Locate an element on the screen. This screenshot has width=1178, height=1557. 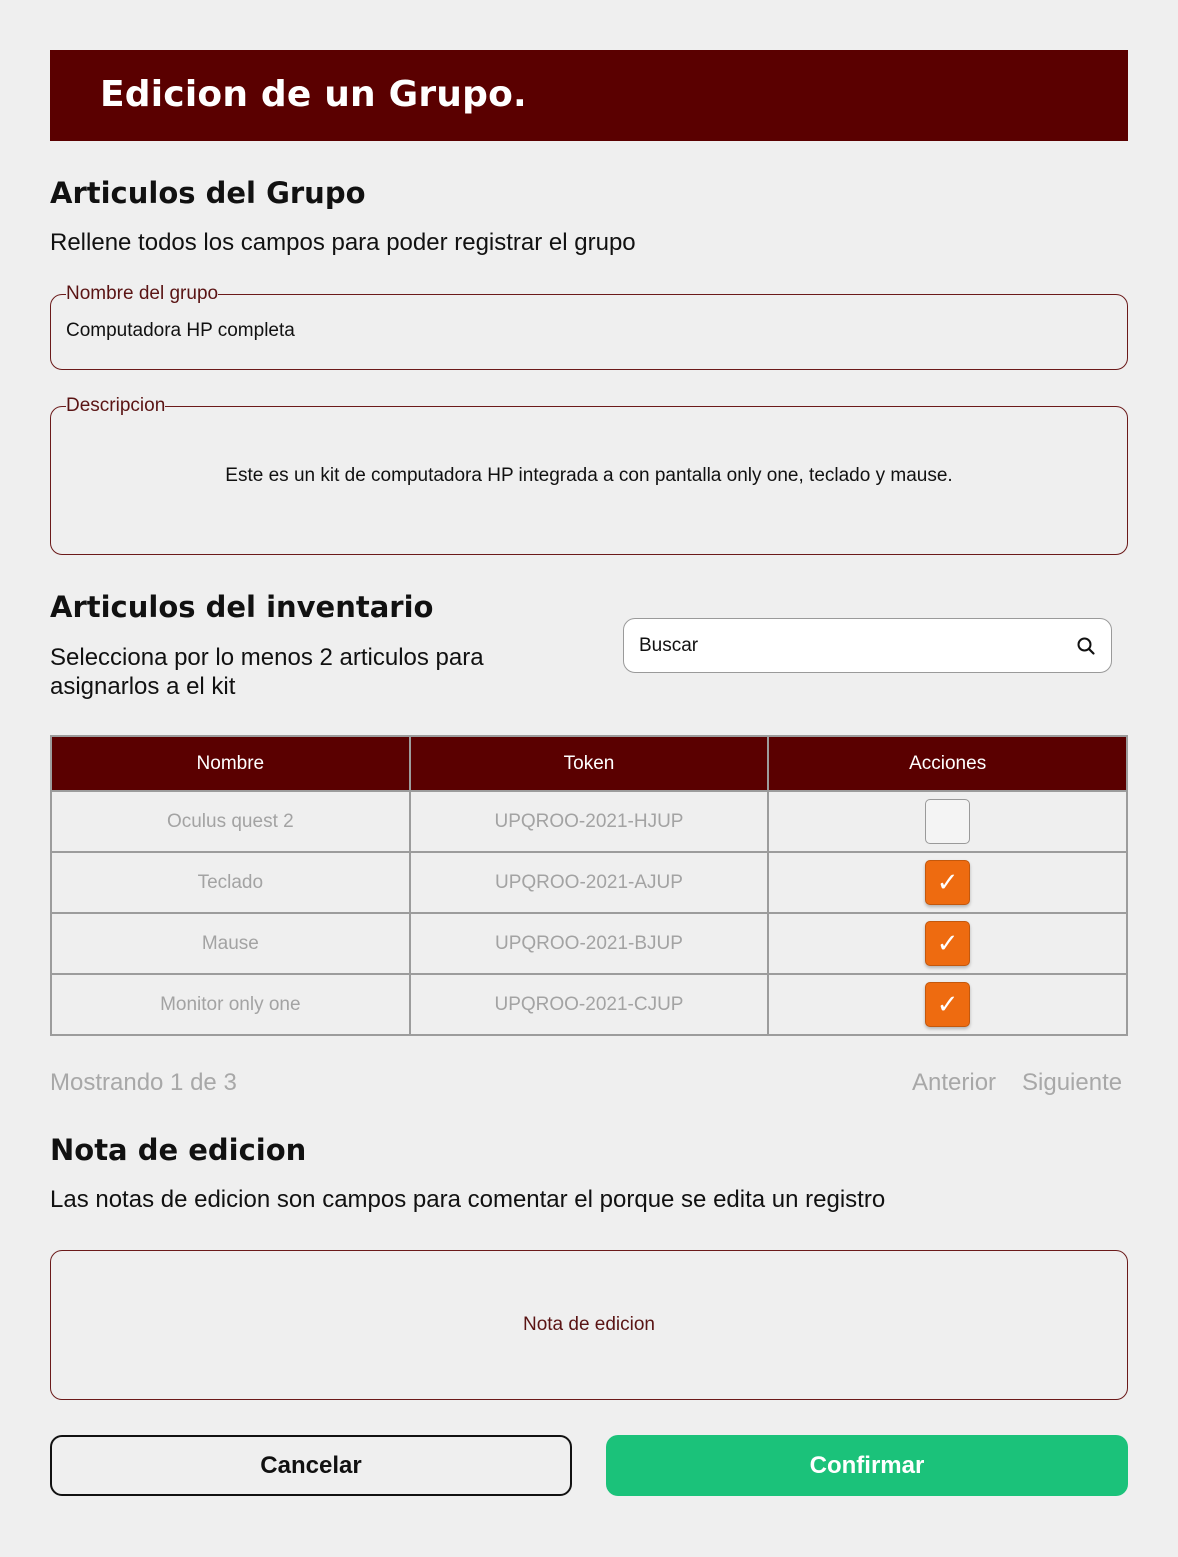
column-header-token: Token is located at coordinates (589, 763).